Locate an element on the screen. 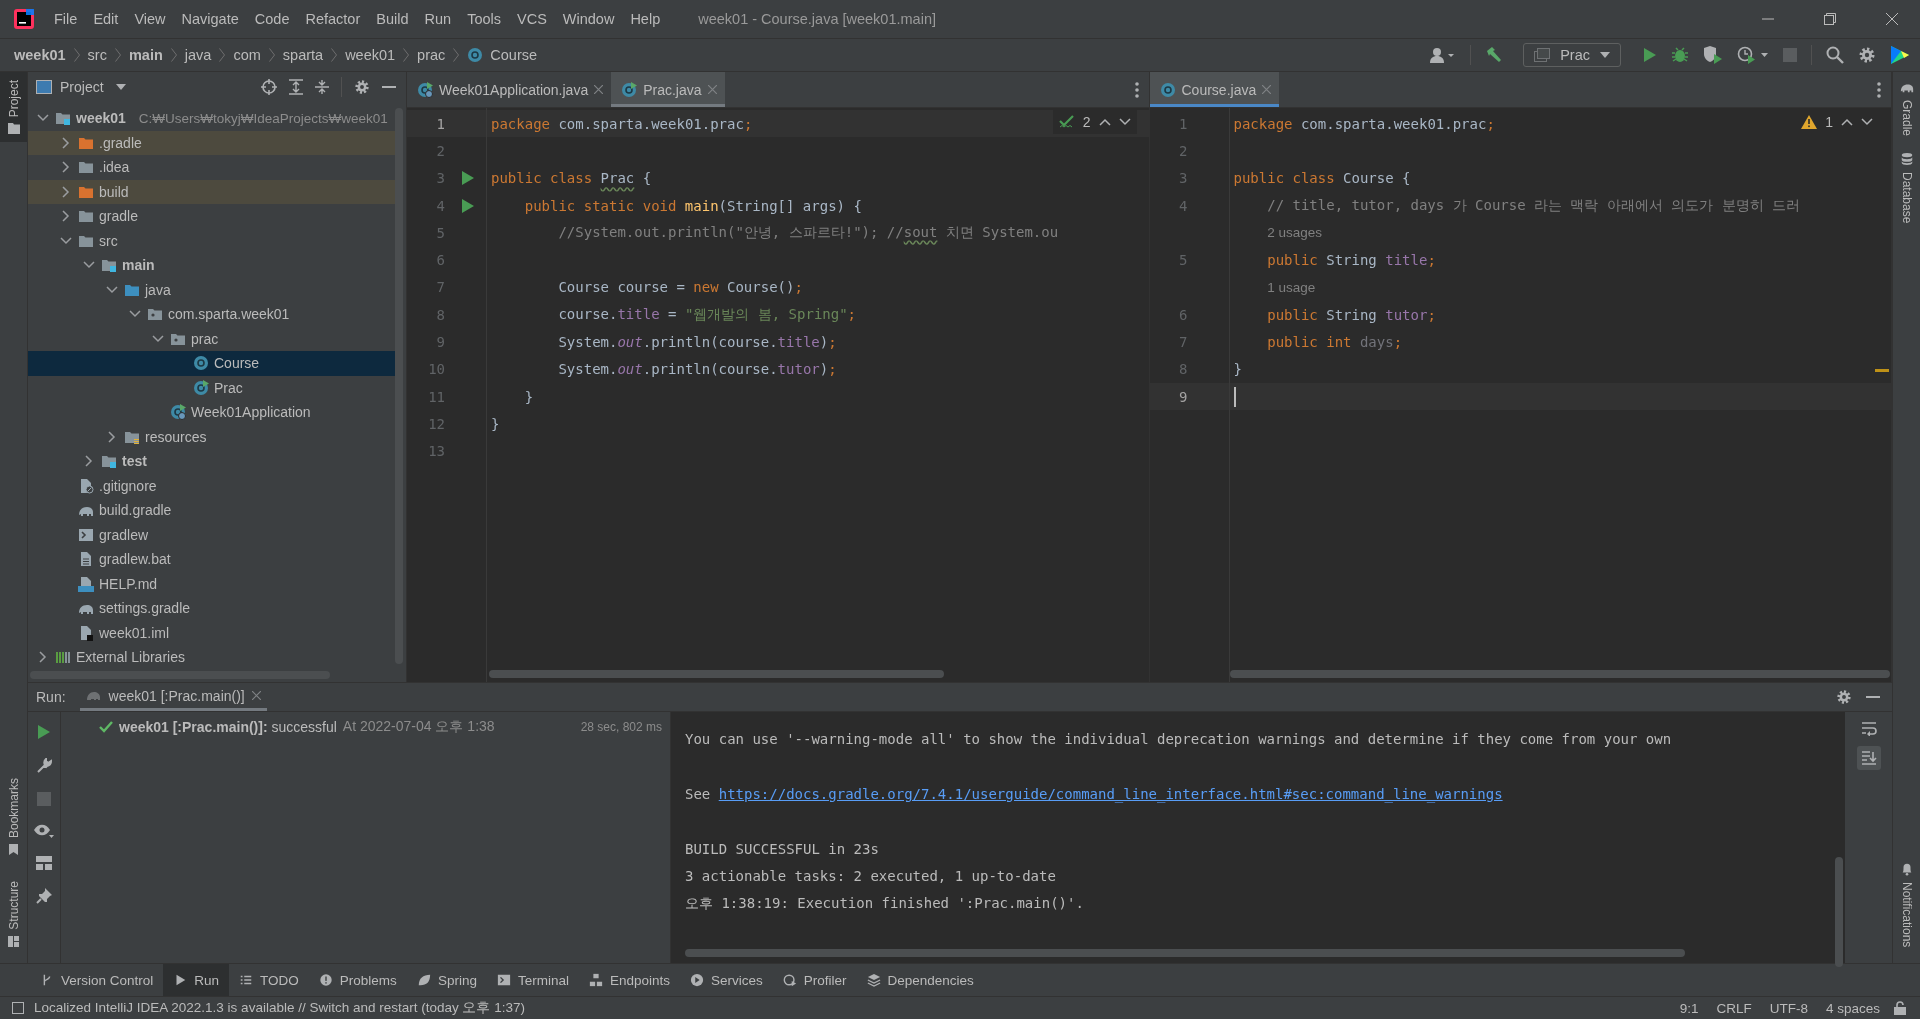 The height and width of the screenshot is (1019, 1920). tree-item: HELP.md is located at coordinates (211, 583).